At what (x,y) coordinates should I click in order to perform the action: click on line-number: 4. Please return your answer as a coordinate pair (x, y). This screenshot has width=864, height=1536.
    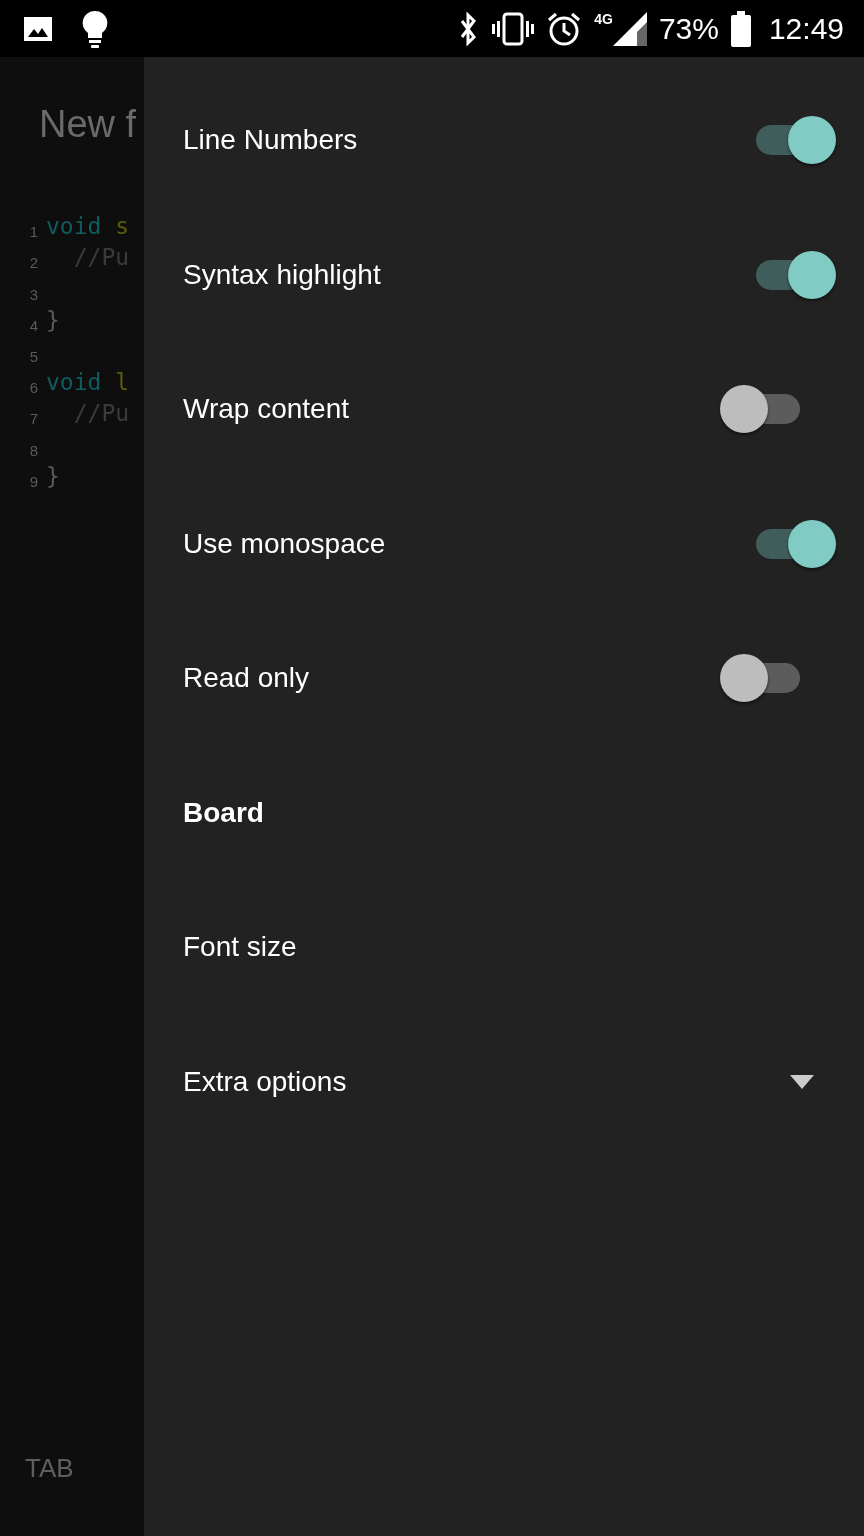
    Looking at the image, I should click on (33, 325).